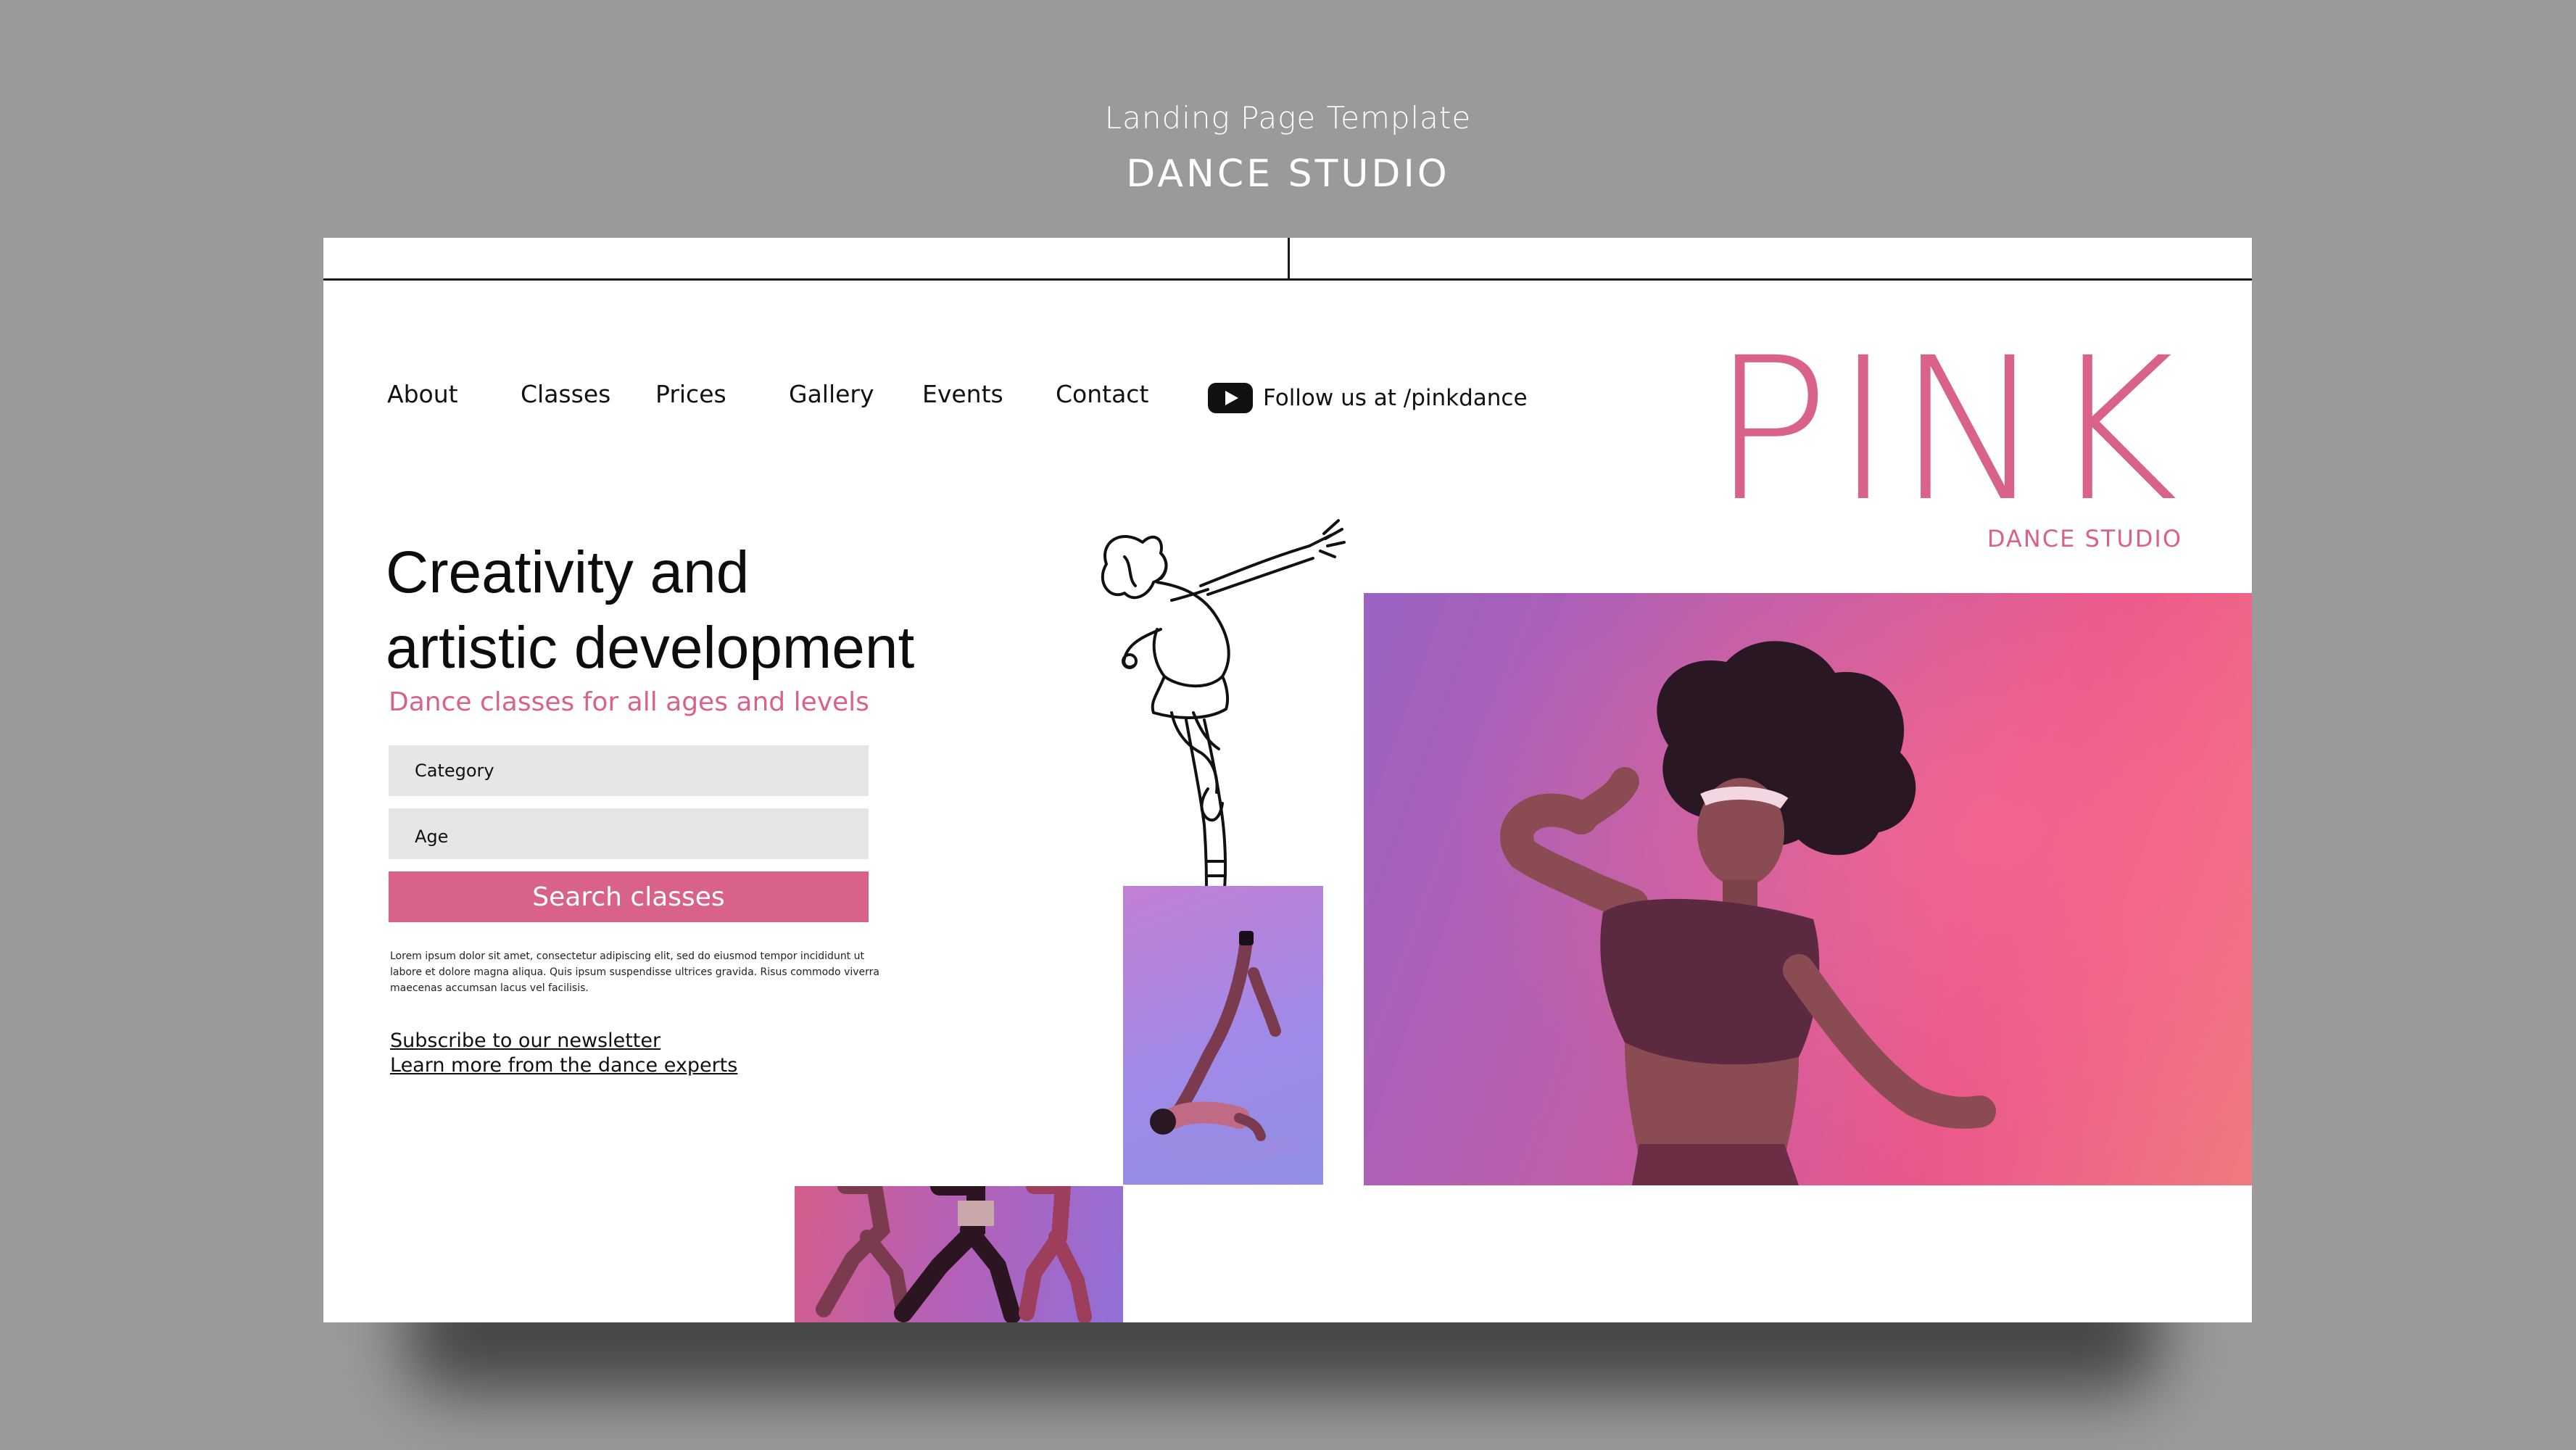 Image resolution: width=2576 pixels, height=1450 pixels. Describe the element at coordinates (629, 702) in the screenshot. I see `hero-tagline: Dance classes for all ages and levels` at that location.